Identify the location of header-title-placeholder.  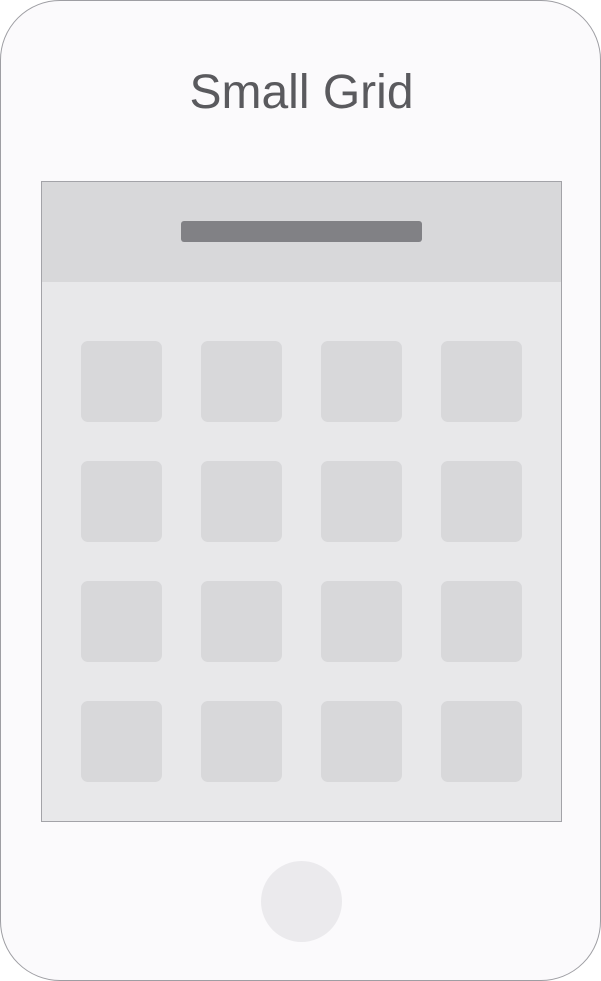
(301, 231).